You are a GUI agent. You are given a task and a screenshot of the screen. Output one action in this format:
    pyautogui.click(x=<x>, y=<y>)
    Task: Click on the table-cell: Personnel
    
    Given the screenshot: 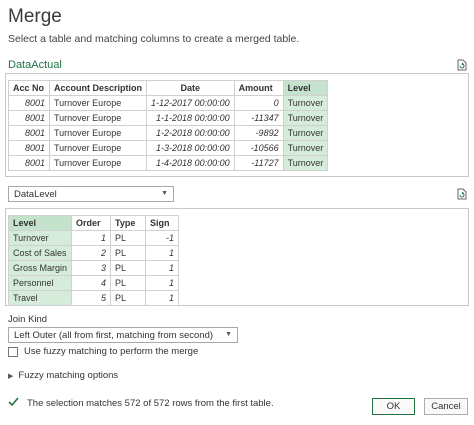 What is the action you would take?
    pyautogui.click(x=40, y=283)
    